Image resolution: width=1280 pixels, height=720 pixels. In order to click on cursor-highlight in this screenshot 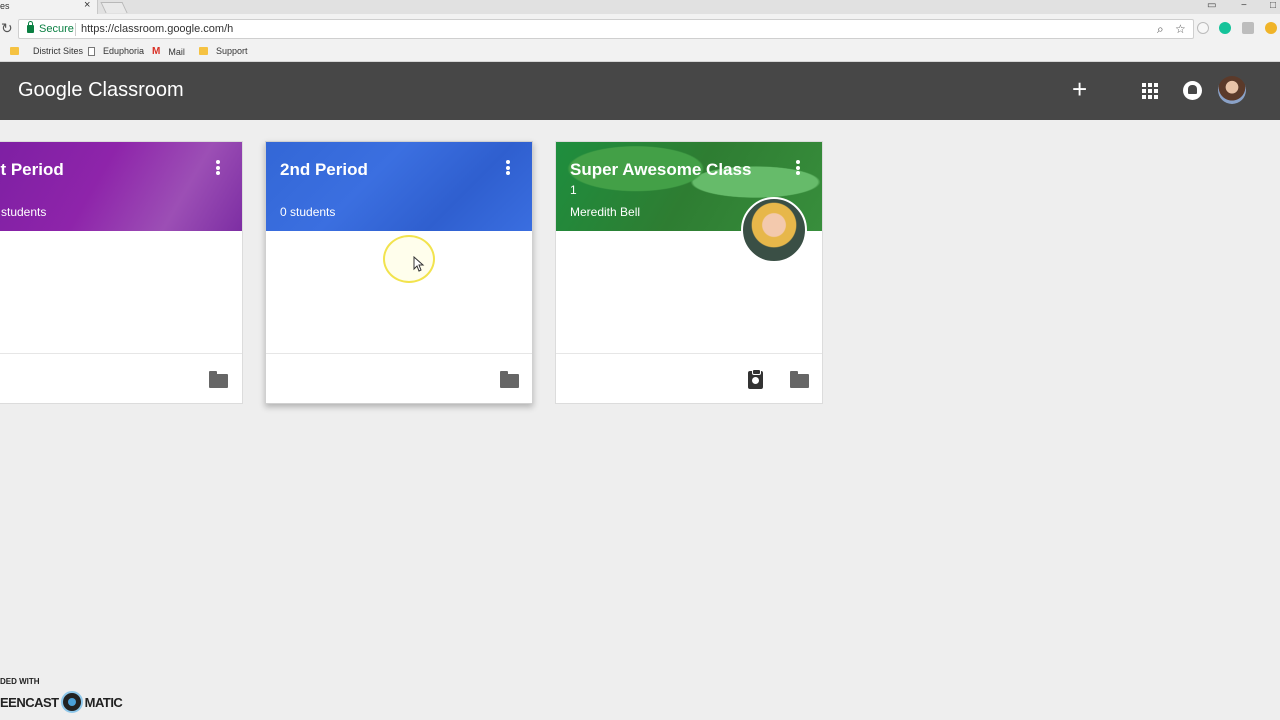, I will do `click(409, 259)`.